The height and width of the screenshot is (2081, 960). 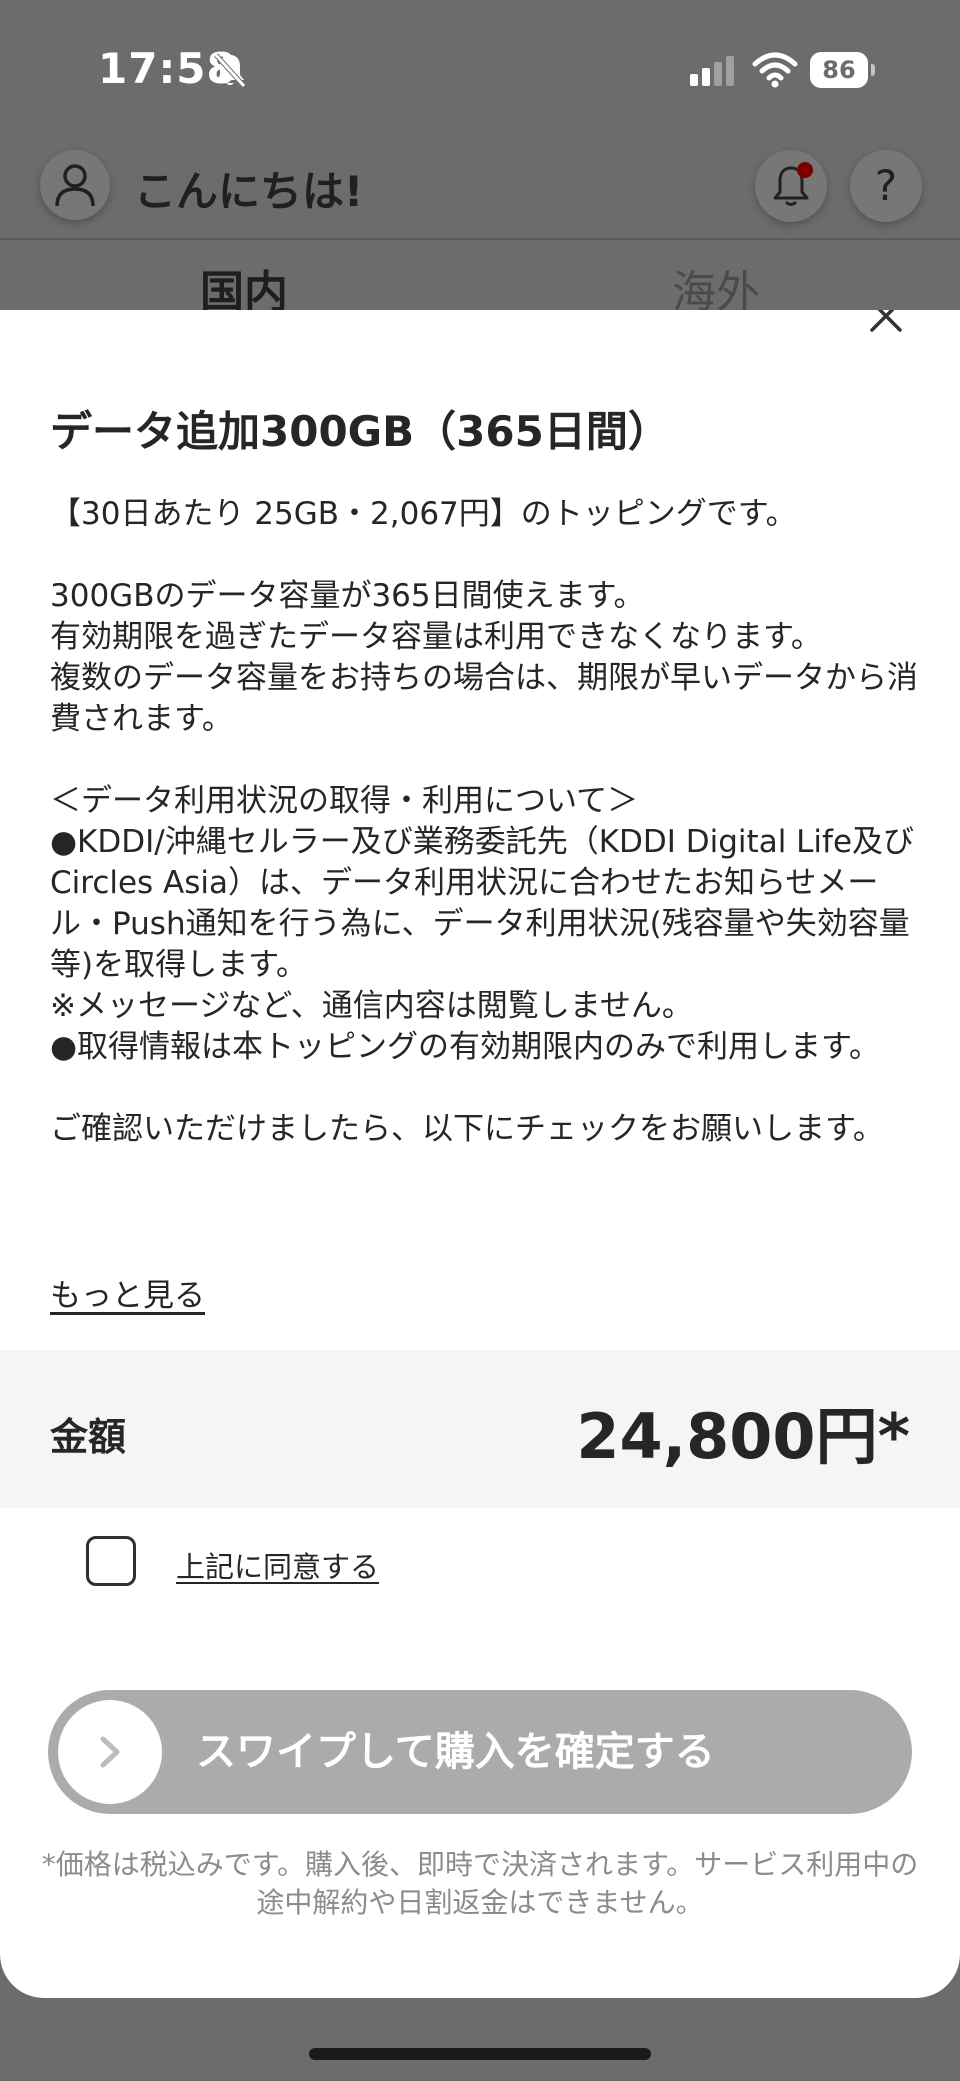 I want to click on greeting-text: こんにちは!, so click(x=249, y=191).